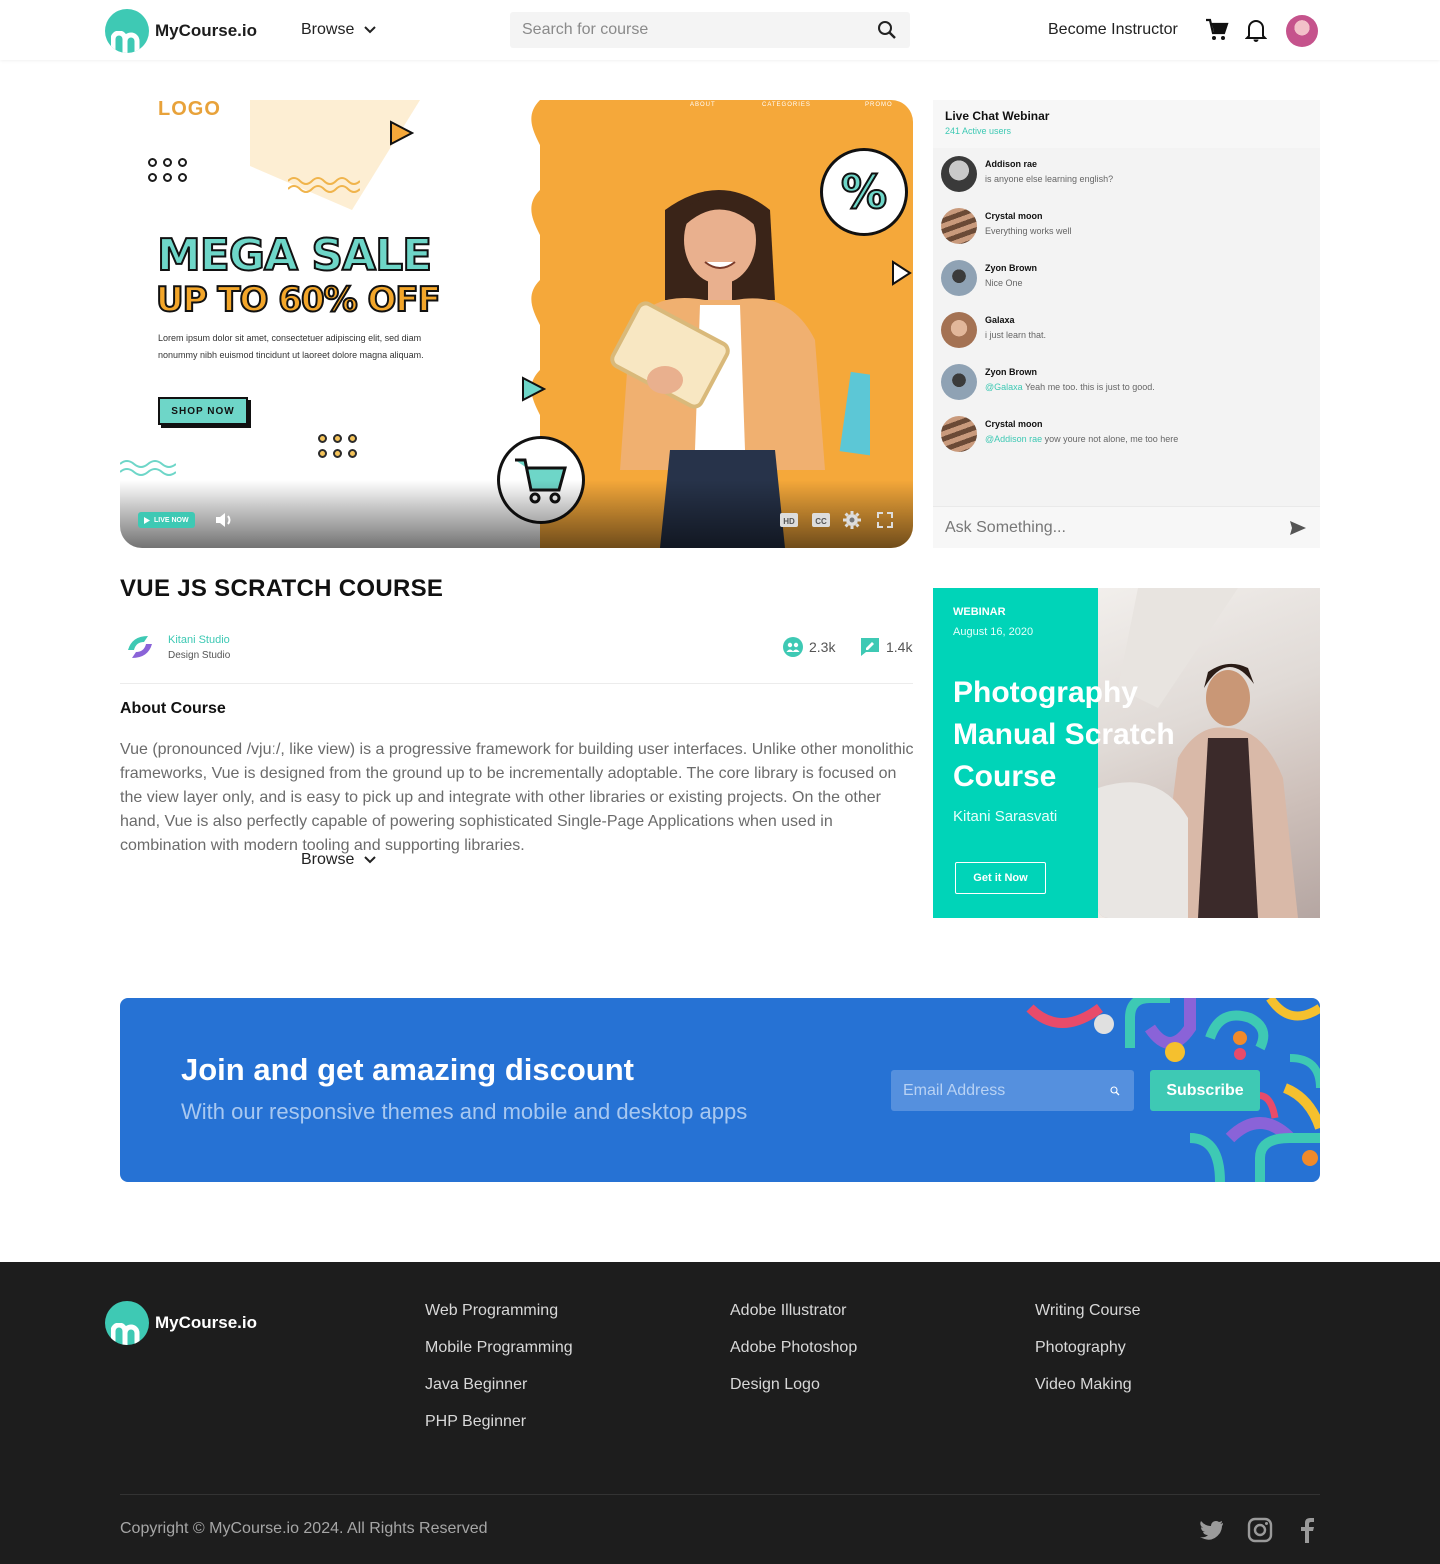 This screenshot has width=1440, height=1564. What do you see at coordinates (978, 131) in the screenshot?
I see `active-users-count: 241 Active users` at bounding box center [978, 131].